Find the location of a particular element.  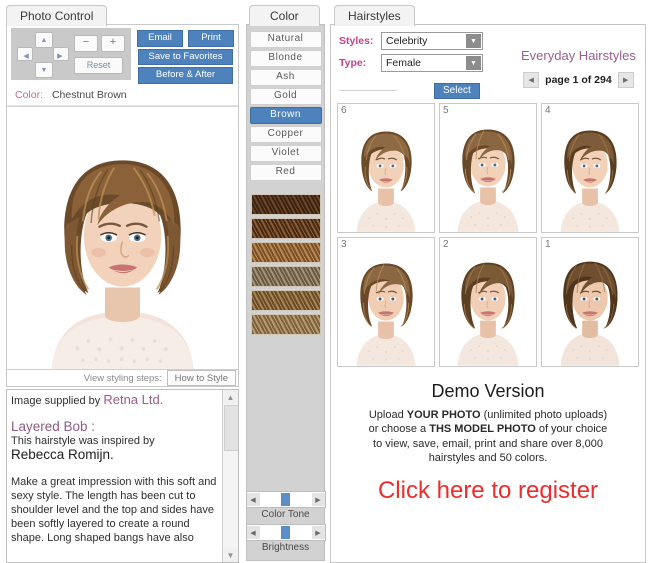

styles-select: Celebrity ▼ is located at coordinates (432, 41).